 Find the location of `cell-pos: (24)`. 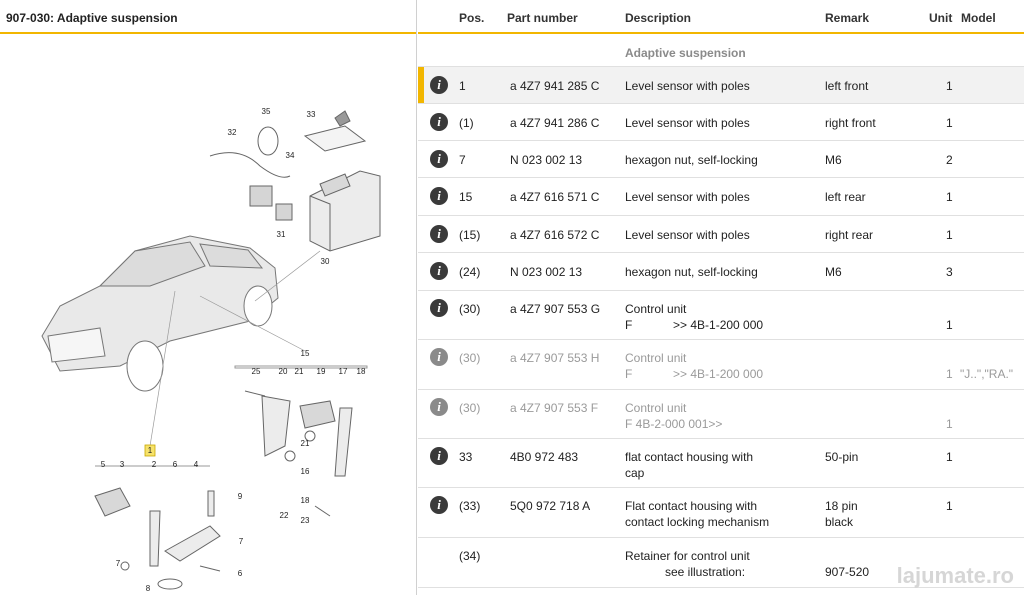

cell-pos: (24) is located at coordinates (470, 272).